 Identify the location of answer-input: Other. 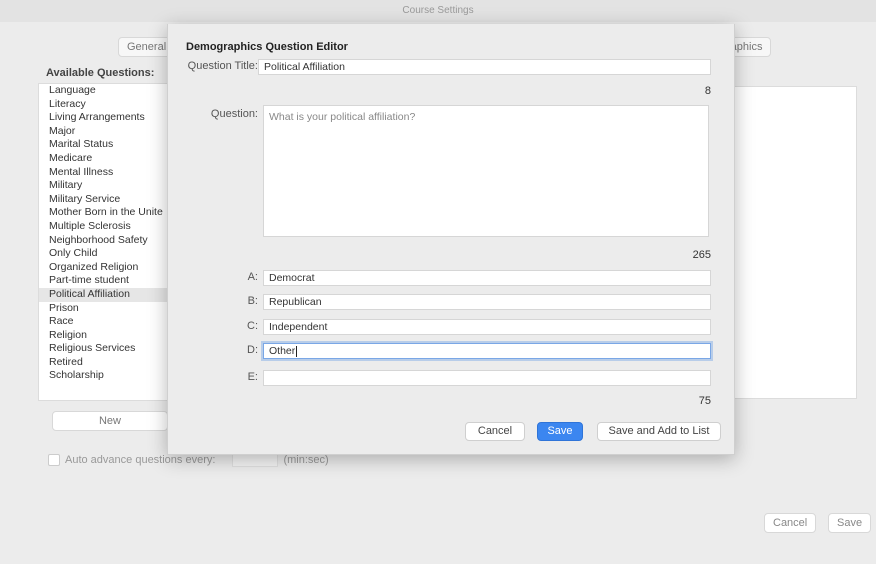
(487, 351).